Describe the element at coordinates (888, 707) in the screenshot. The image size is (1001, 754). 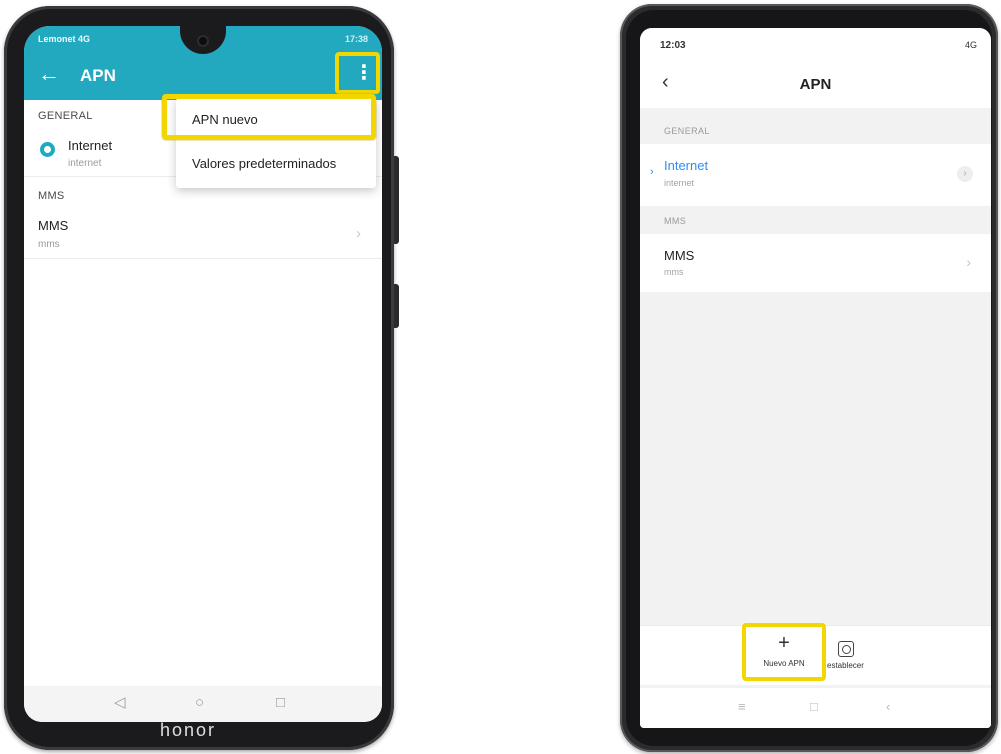
I see `nav-back-icon: ‹` at that location.